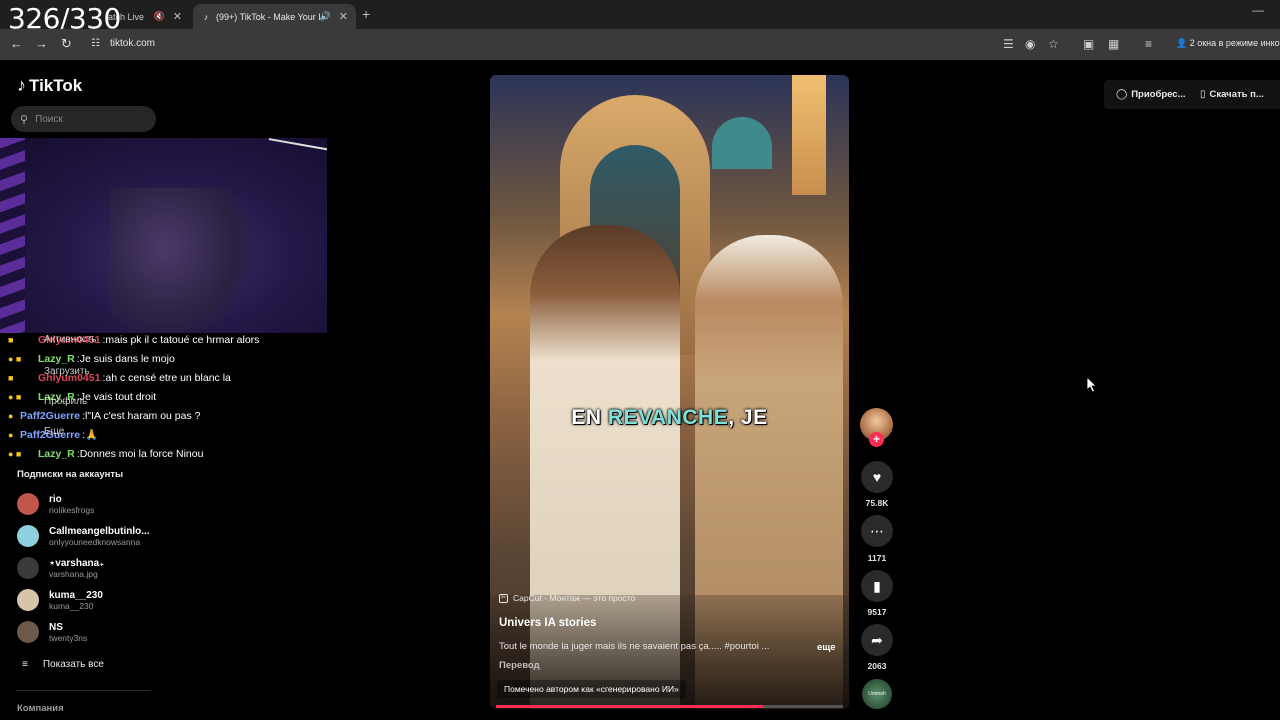  I want to click on subscription-item: ⋆varshana₊ varshana.jpg, so click(60, 568).